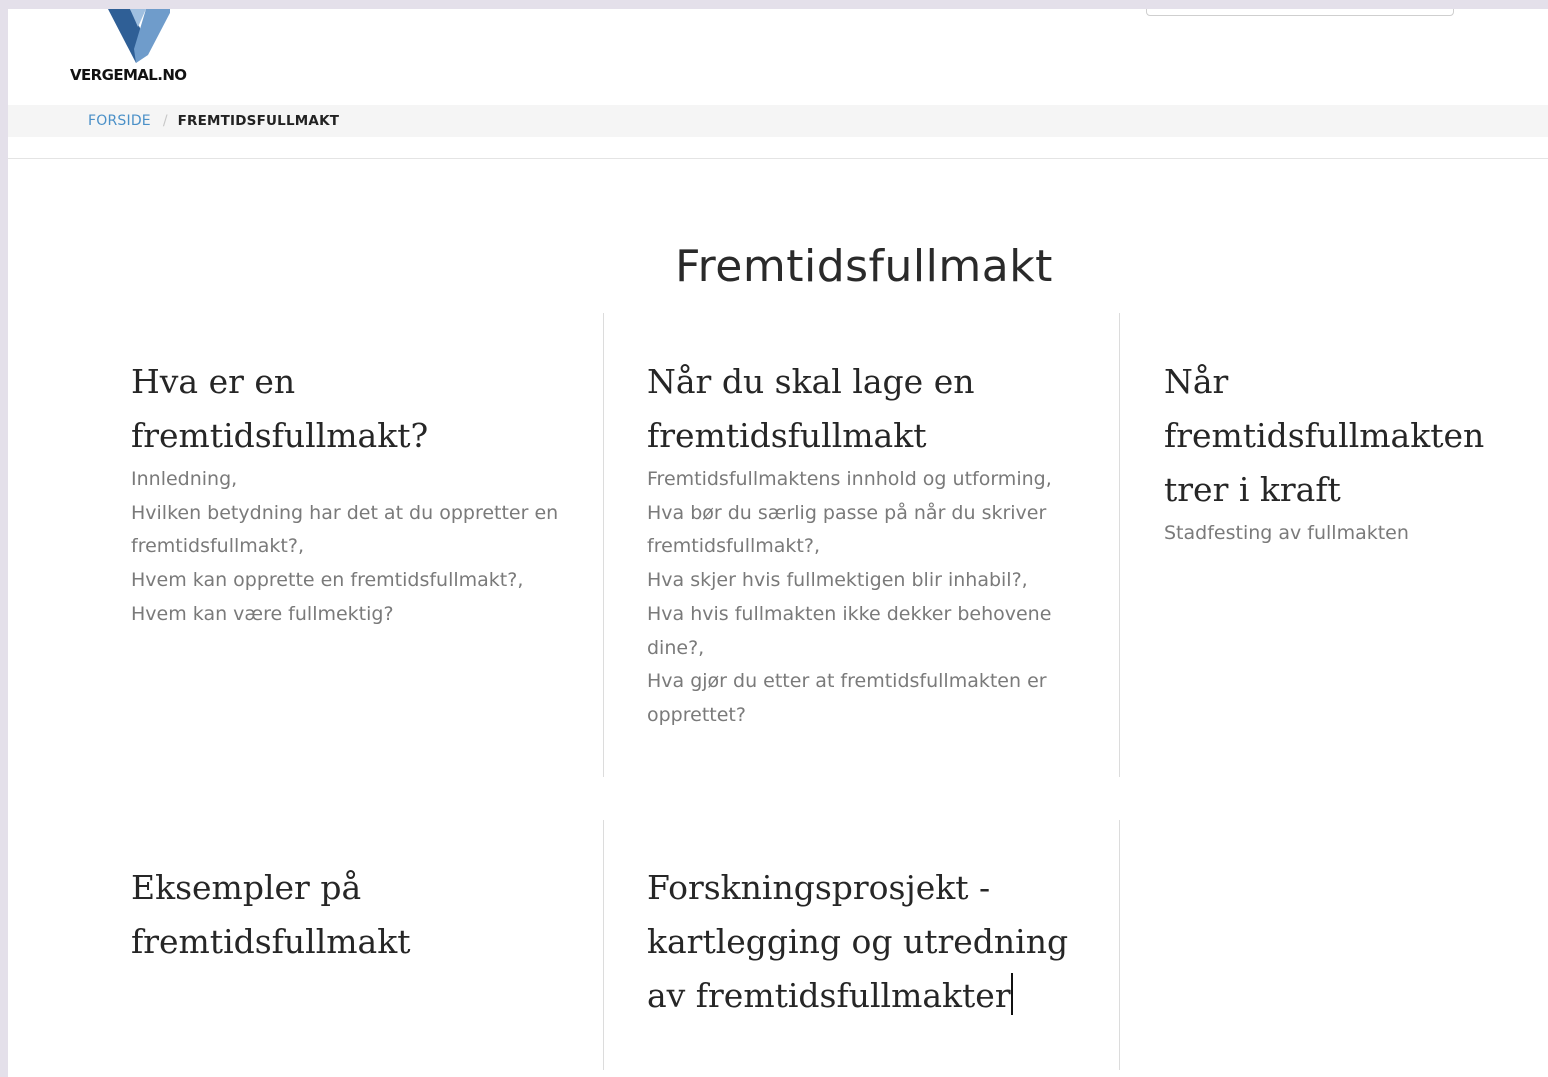 This screenshot has height=1077, width=1548. Describe the element at coordinates (139, 36) in the screenshot. I see `logo-ribbon-icon` at that location.